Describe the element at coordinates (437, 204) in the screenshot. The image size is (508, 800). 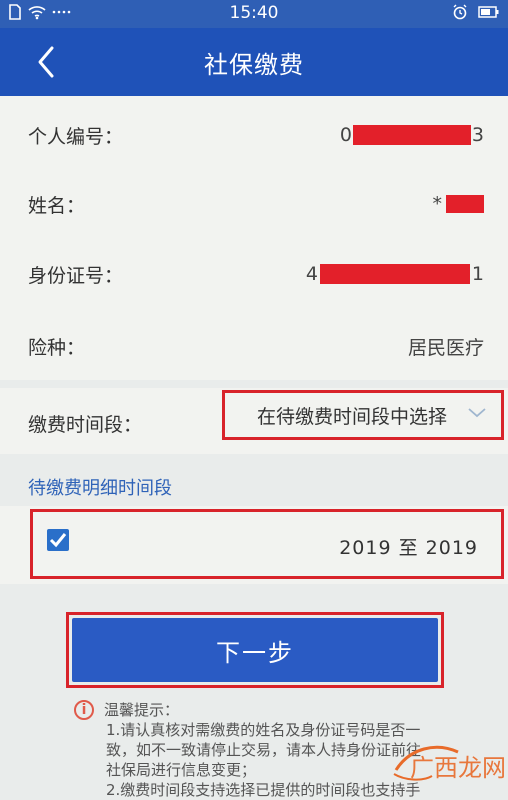
I see `name-start: *` at that location.